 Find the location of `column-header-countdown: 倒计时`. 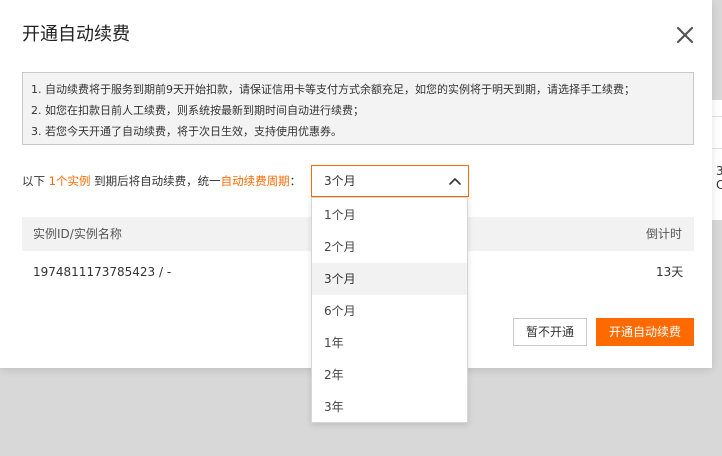

column-header-countdown: 倒计时 is located at coordinates (664, 234).